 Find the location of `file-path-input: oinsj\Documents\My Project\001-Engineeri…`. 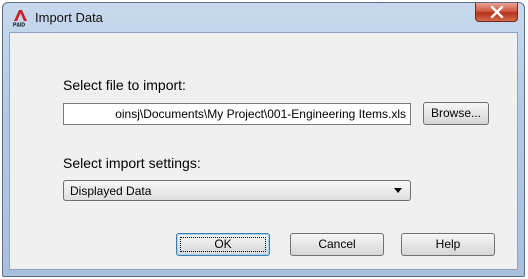

file-path-input: oinsj\Documents\My Project\001-Engineeri… is located at coordinates (237, 114).